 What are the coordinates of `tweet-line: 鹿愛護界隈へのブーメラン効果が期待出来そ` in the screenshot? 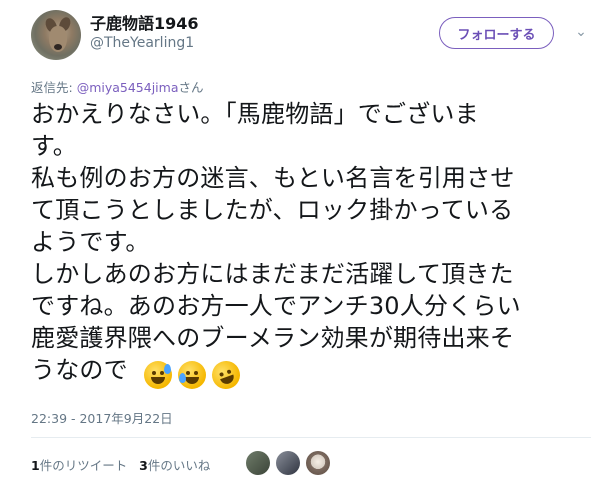 It's located at (273, 338).